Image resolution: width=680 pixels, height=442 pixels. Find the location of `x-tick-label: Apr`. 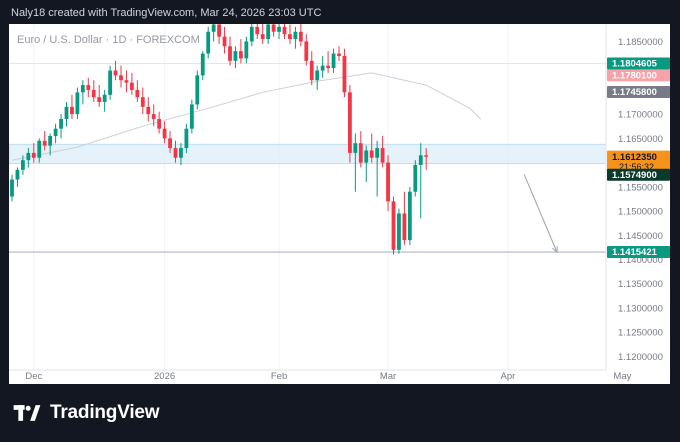

x-tick-label: Apr is located at coordinates (508, 376).